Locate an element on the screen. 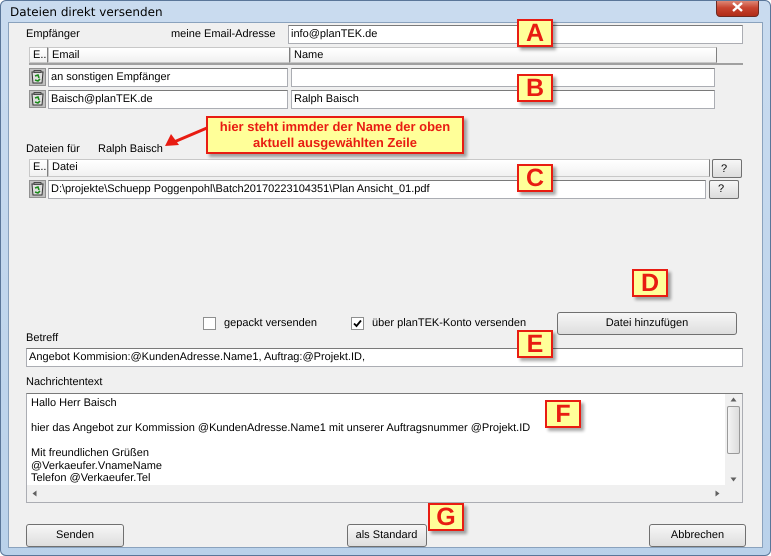 This screenshot has width=771, height=556. email-field: an sonstigen Empfänger is located at coordinates (168, 77).